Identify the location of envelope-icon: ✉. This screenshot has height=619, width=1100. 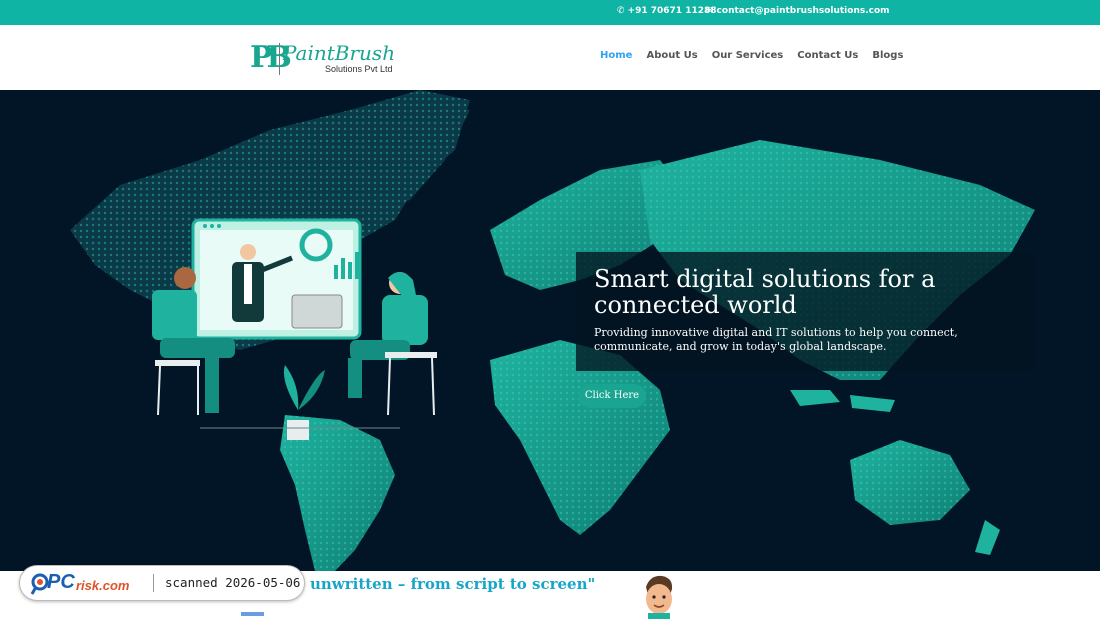
(710, 11).